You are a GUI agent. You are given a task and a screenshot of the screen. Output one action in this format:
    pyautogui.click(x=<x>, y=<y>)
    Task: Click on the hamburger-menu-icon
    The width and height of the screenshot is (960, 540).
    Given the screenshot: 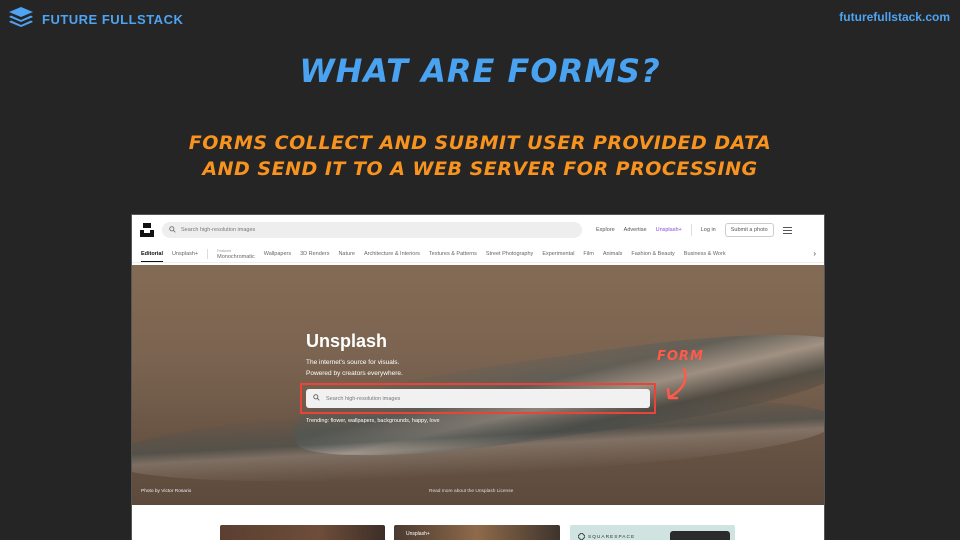 What is the action you would take?
    pyautogui.click(x=787, y=230)
    